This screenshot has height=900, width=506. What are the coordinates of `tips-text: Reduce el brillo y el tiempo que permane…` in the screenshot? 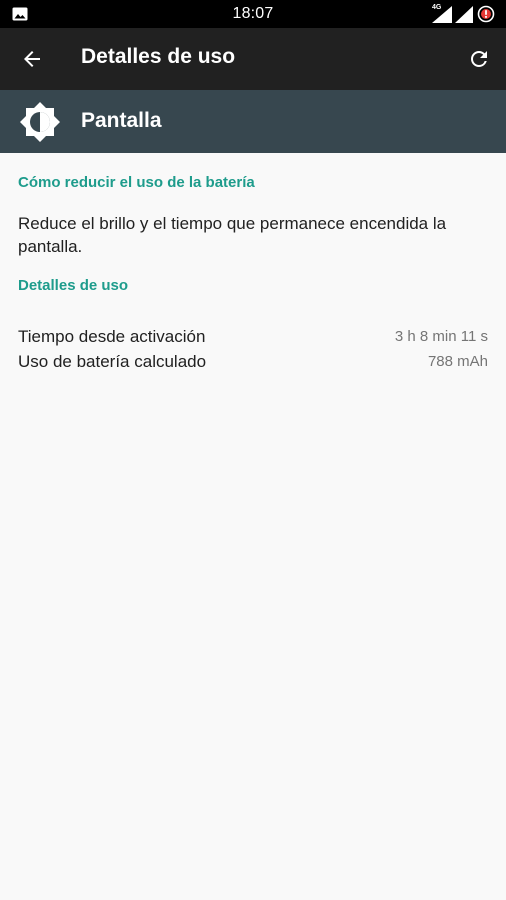 It's located at (232, 235).